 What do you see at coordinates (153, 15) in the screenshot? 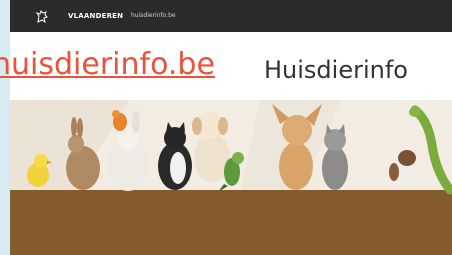
I see `breadcrumb-site-link: huisdierinfo.be` at bounding box center [153, 15].